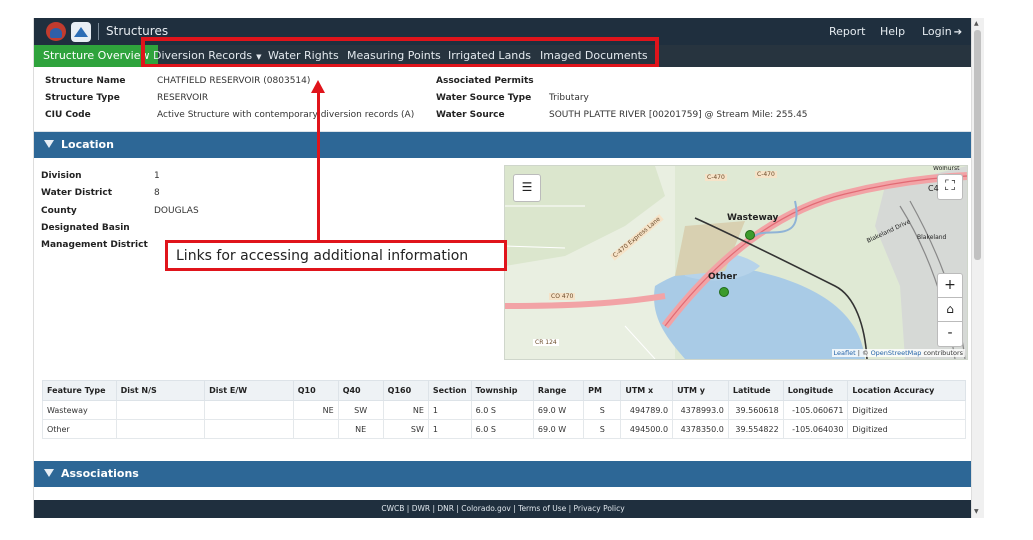 The width and height of the screenshot is (1033, 540). Describe the element at coordinates (503, 474) in the screenshot. I see `associations-section-header: Associations` at that location.